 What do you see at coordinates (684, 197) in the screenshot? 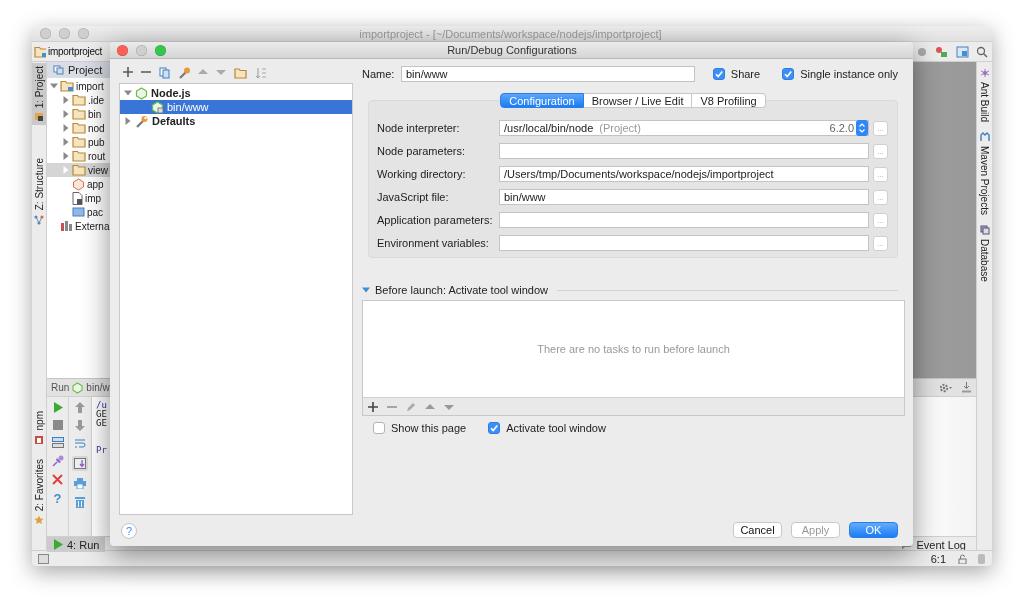
I see `input-field: bin/www` at bounding box center [684, 197].